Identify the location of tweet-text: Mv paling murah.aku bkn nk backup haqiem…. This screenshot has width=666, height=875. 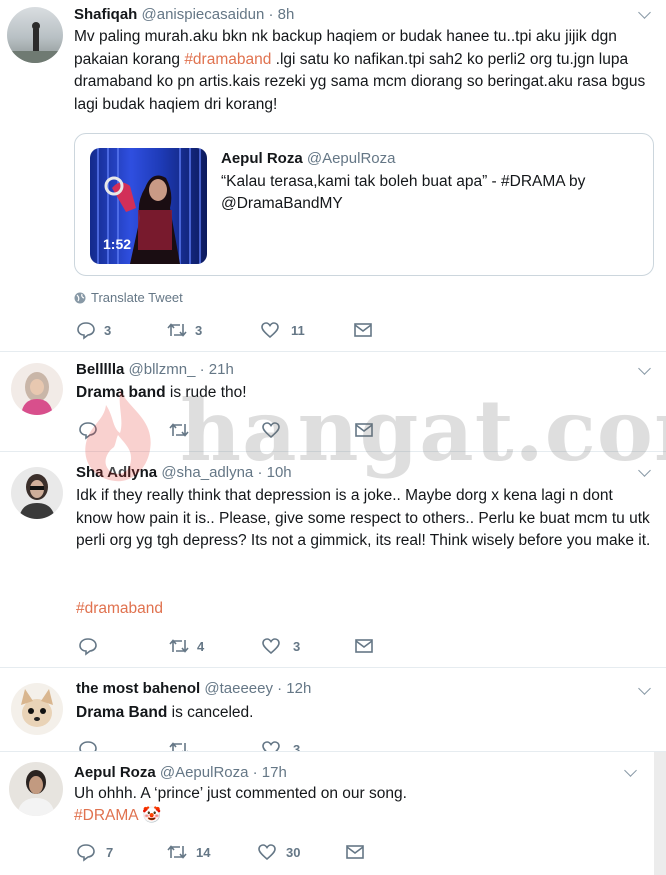
(360, 70).